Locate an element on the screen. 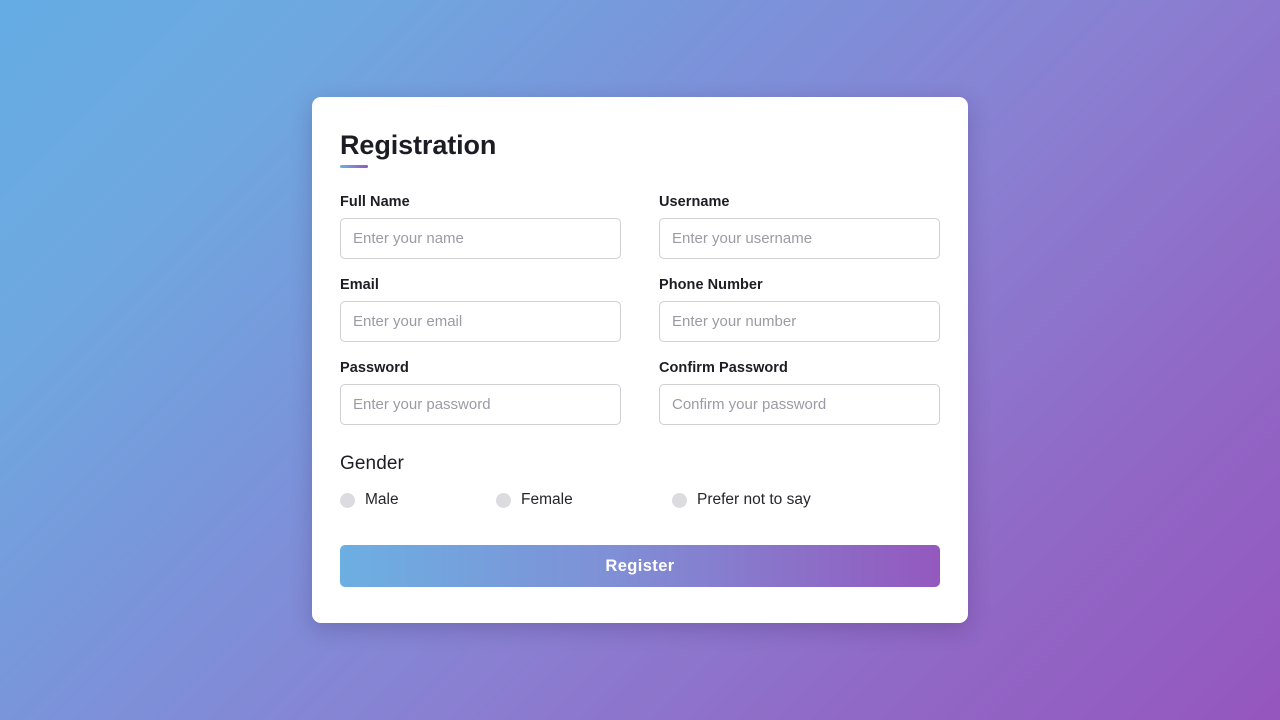  gender-option-label: Male is located at coordinates (382, 500).